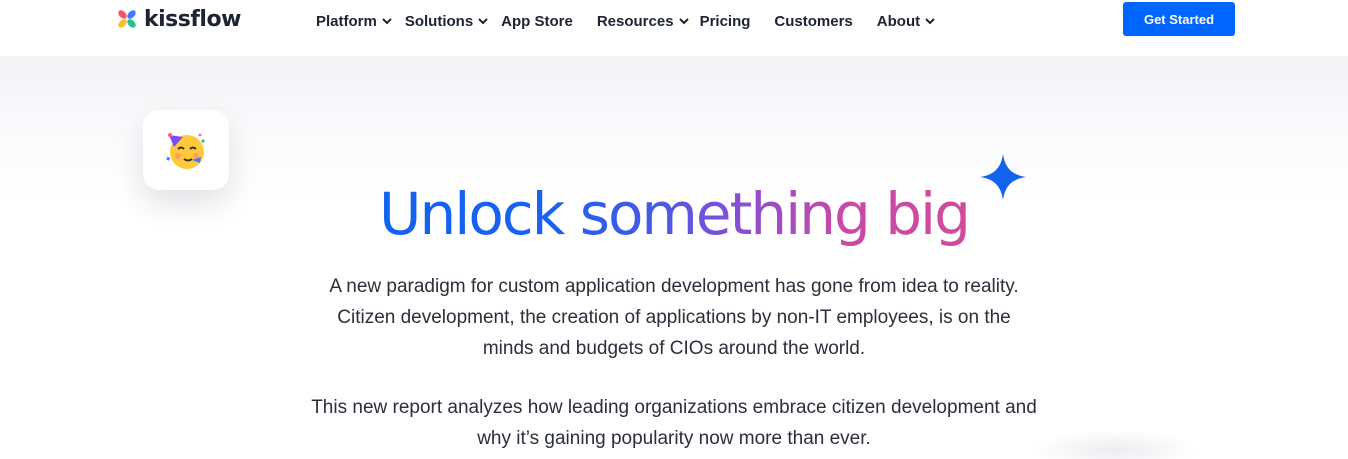  I want to click on nav-item-about: About, so click(906, 21).